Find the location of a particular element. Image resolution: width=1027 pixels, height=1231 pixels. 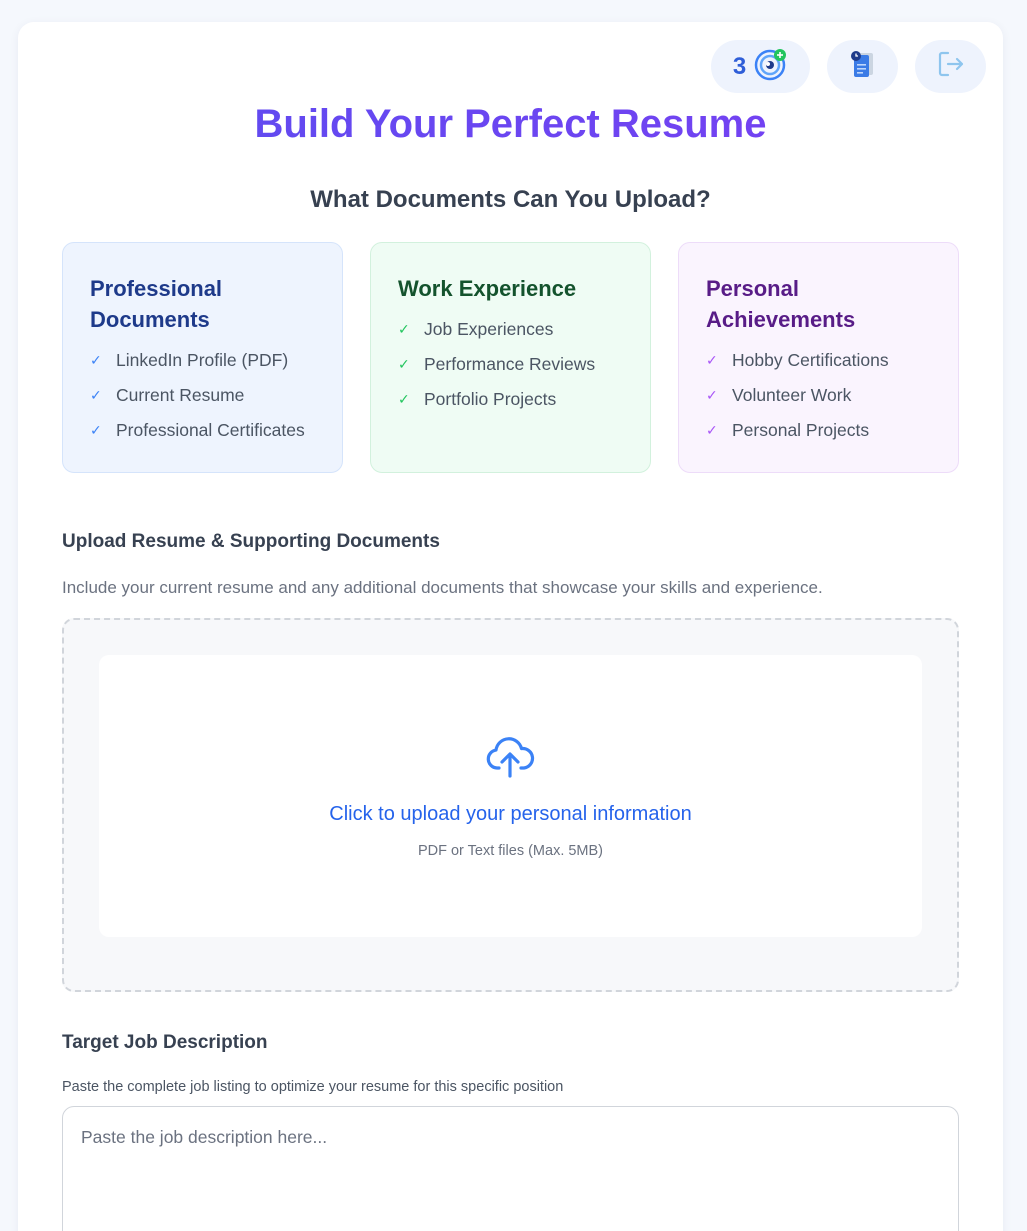

upload-section-label: Upload Resume & Supporting Documents is located at coordinates (251, 541).